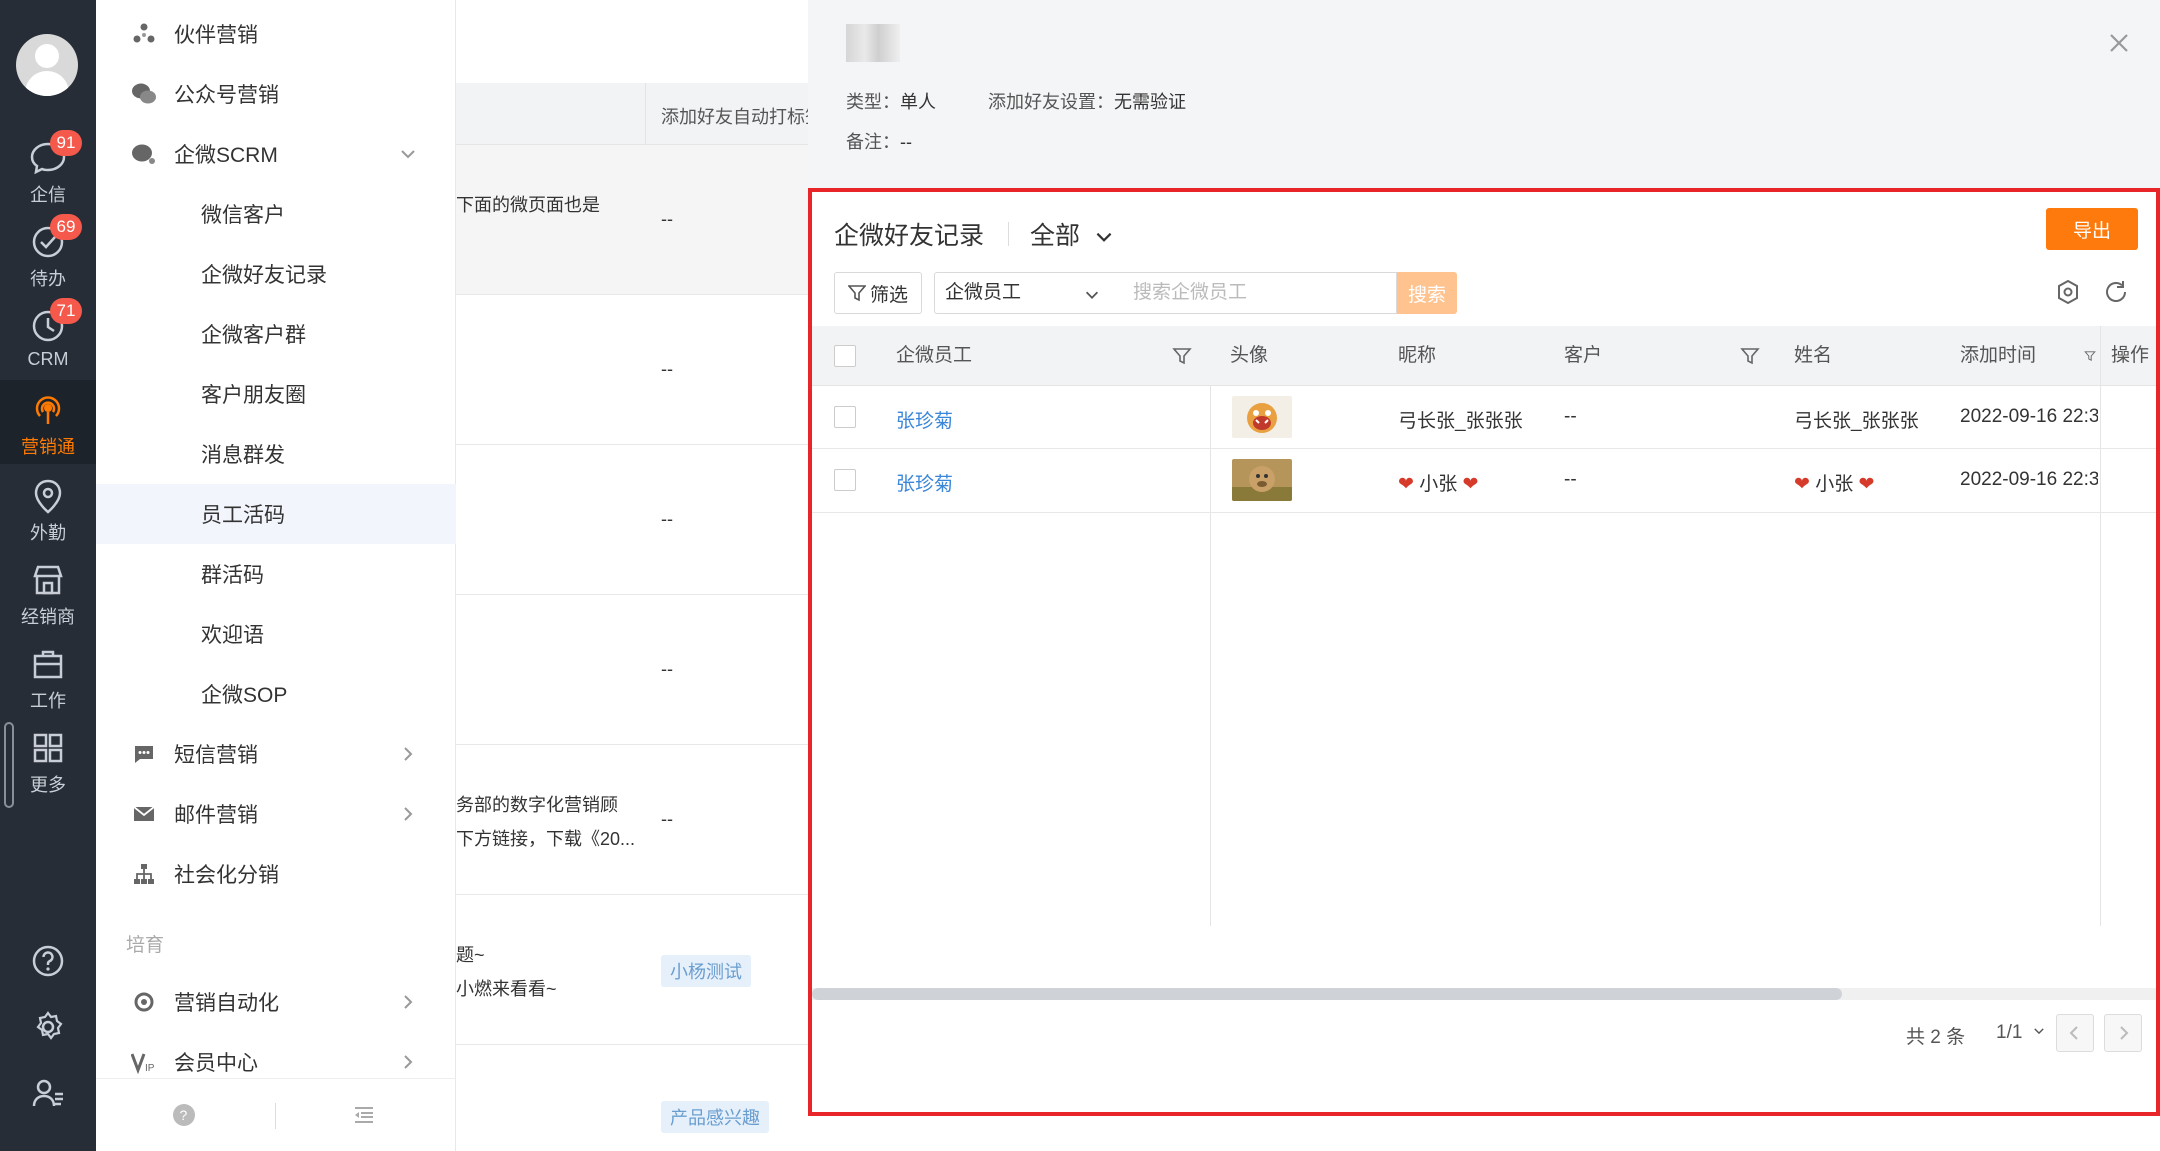  I want to click on menu-item-wecom-friend-records: 企微好友记录, so click(276, 274).